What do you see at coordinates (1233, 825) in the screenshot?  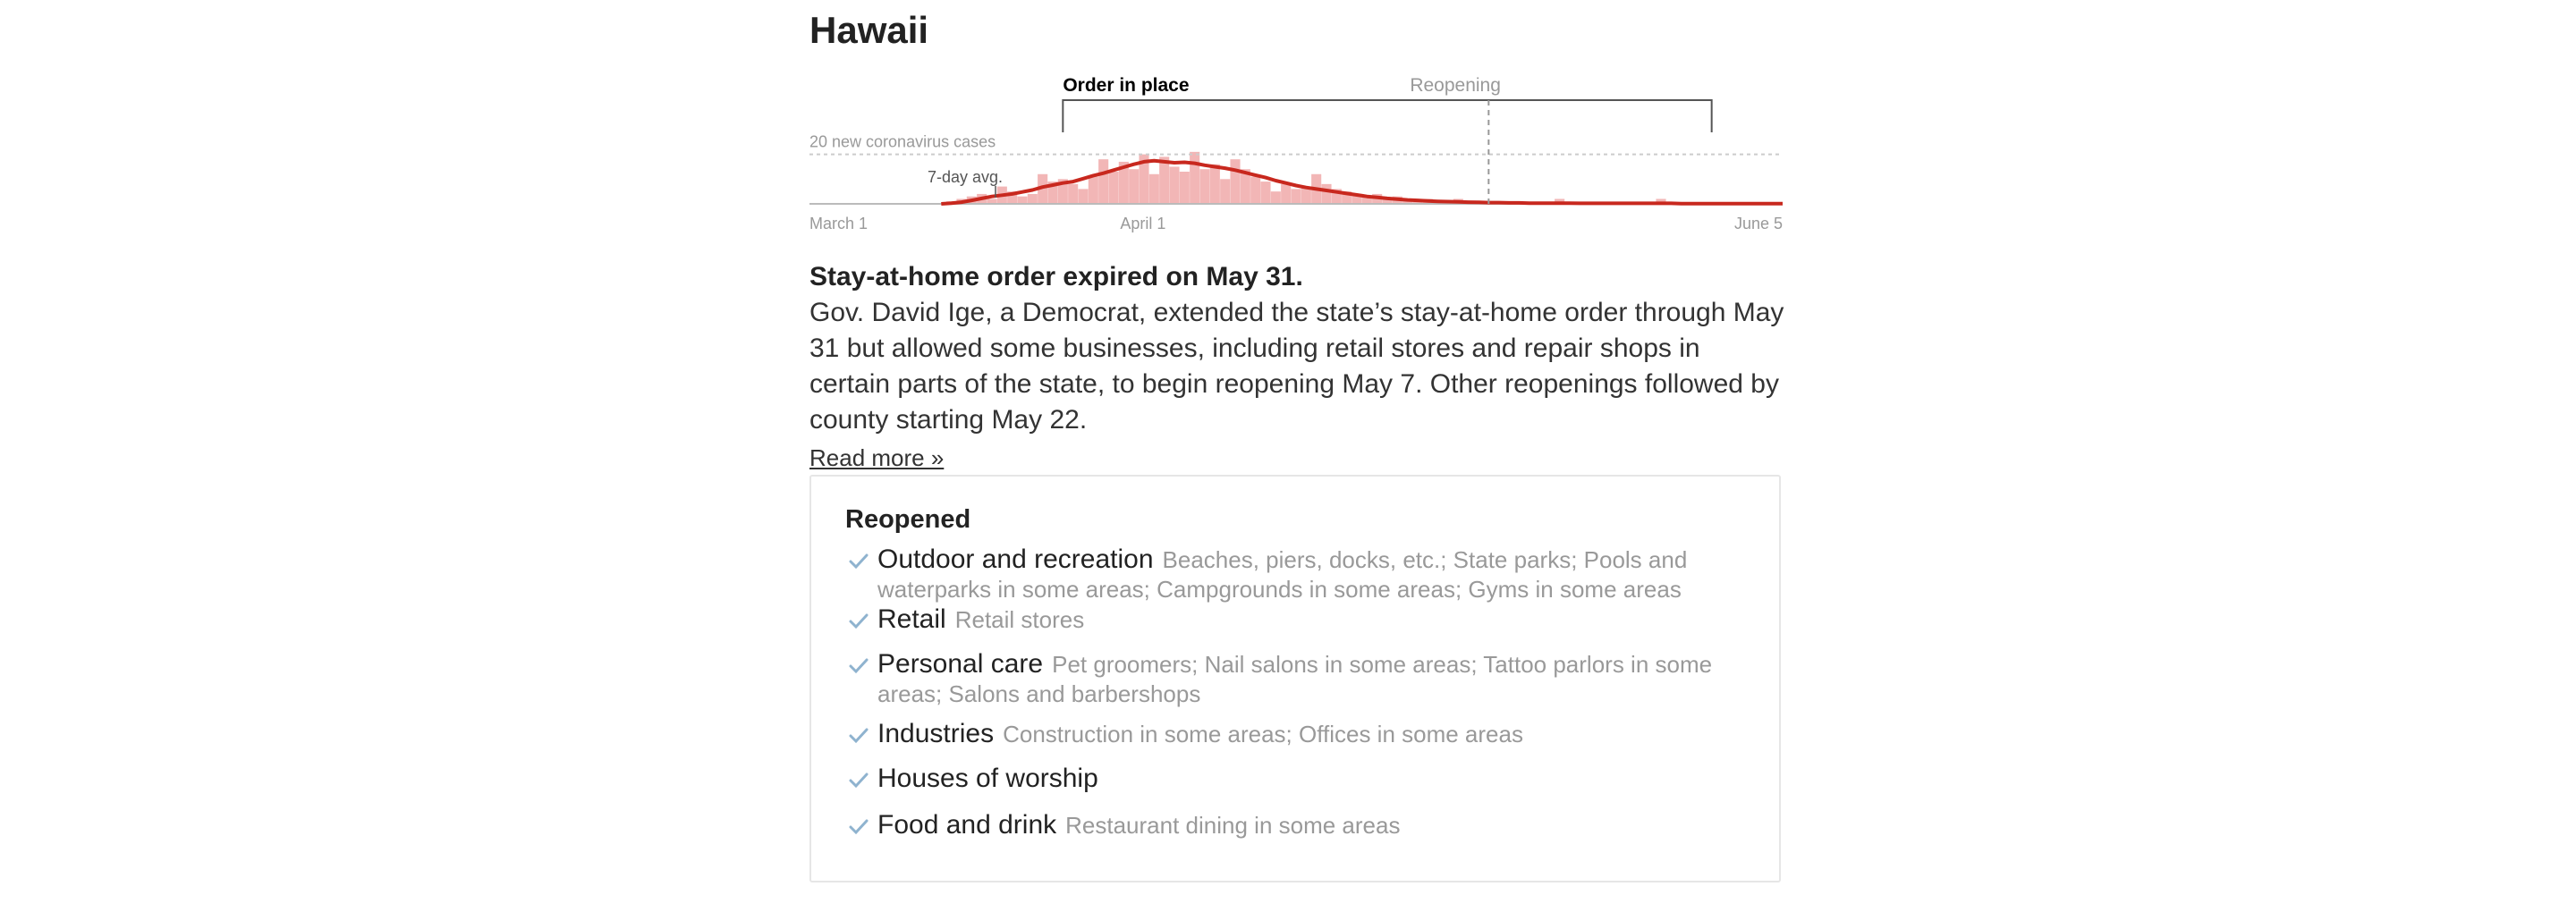 I see `reopened-details: Restaurant dining in some areas` at bounding box center [1233, 825].